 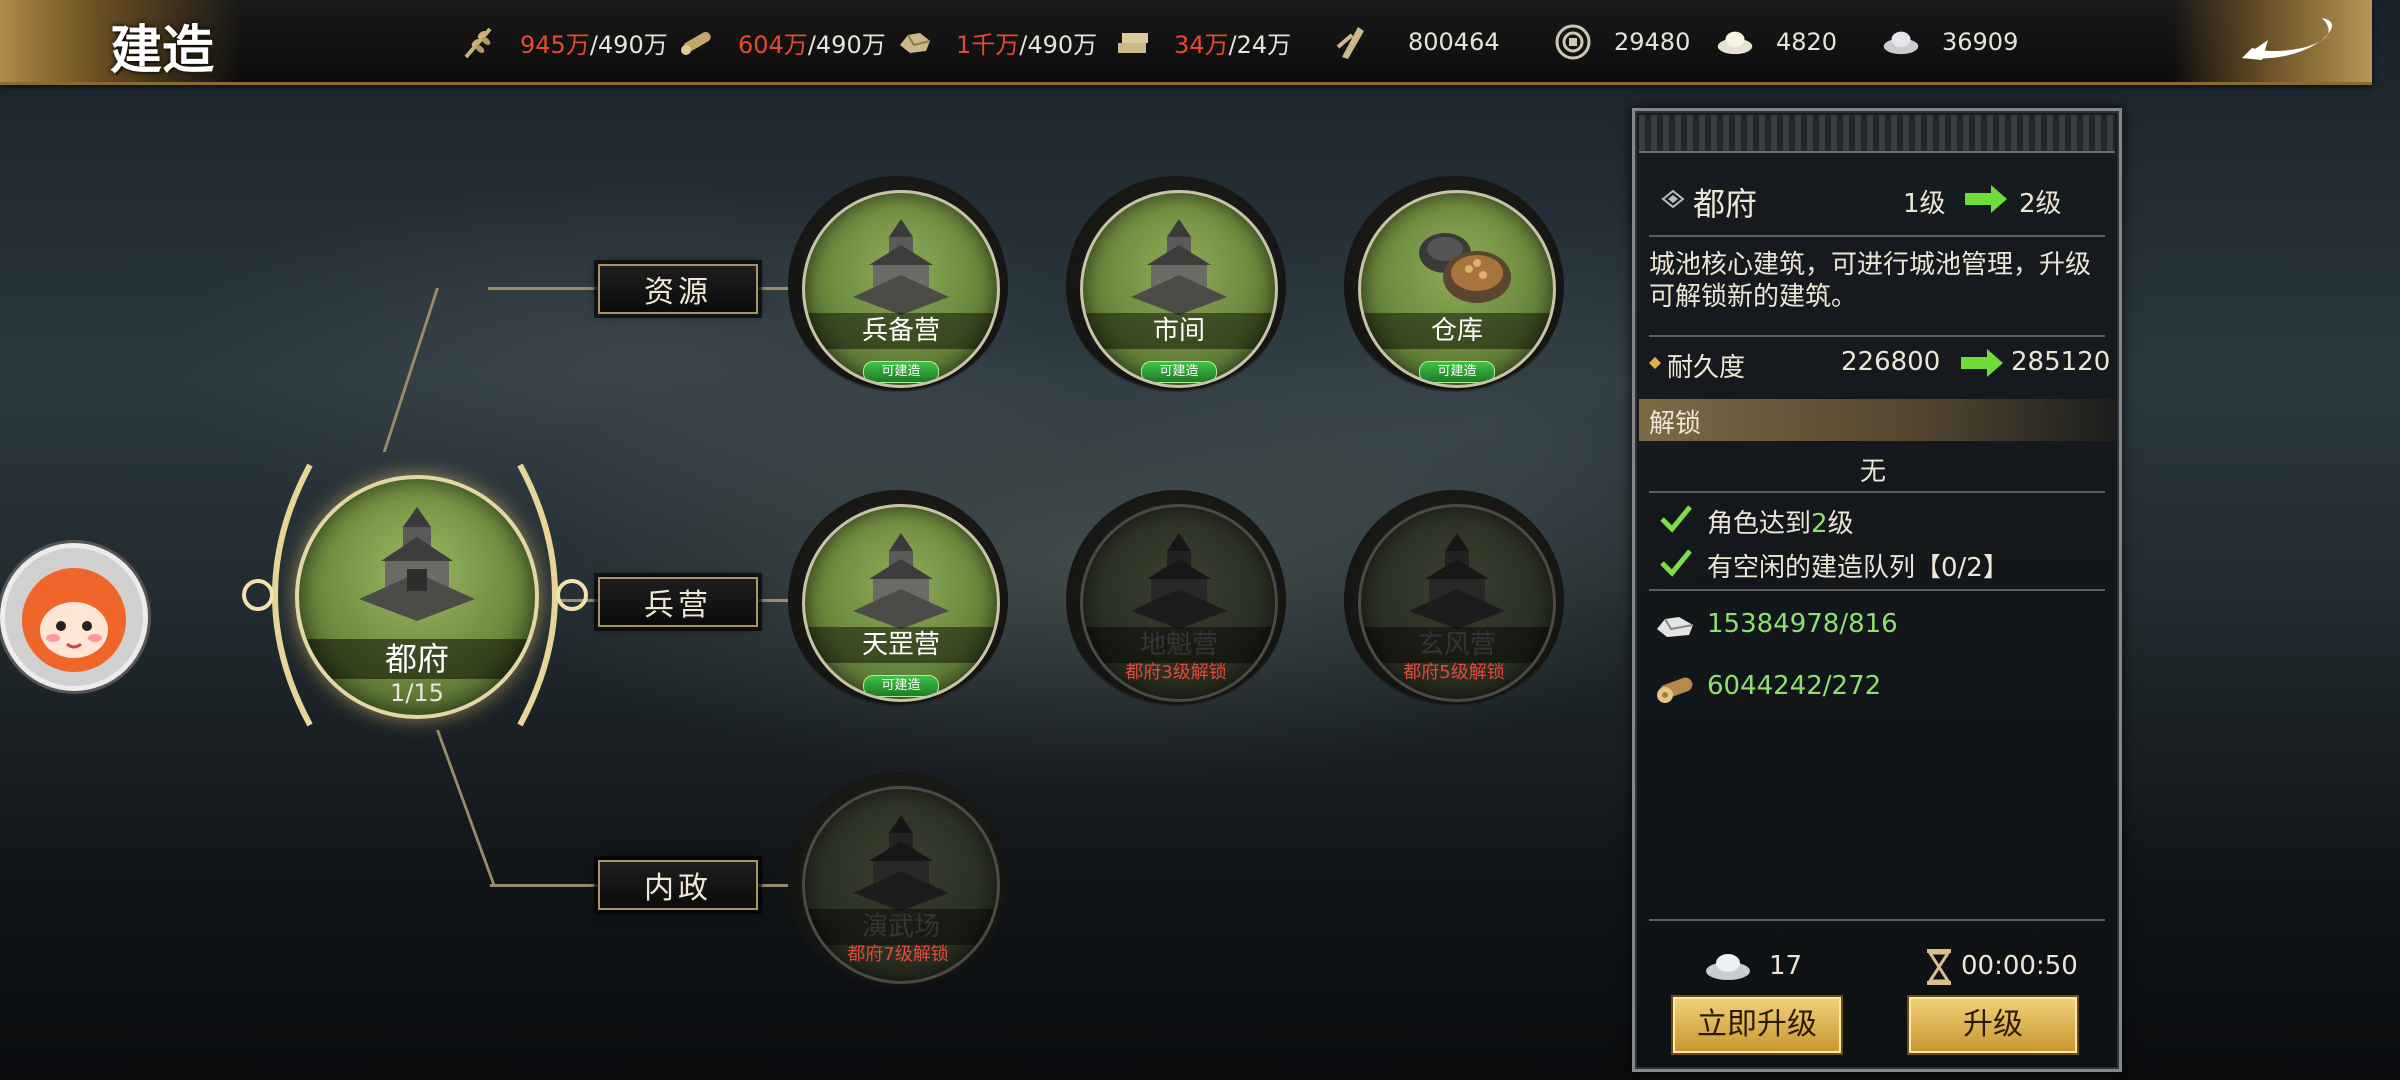 I want to click on back-arrow-icon, so click(x=2287, y=39).